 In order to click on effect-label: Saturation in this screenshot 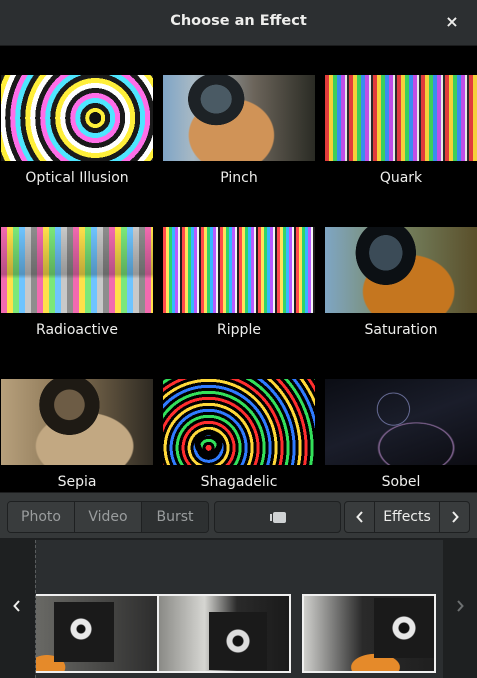, I will do `click(401, 330)`.